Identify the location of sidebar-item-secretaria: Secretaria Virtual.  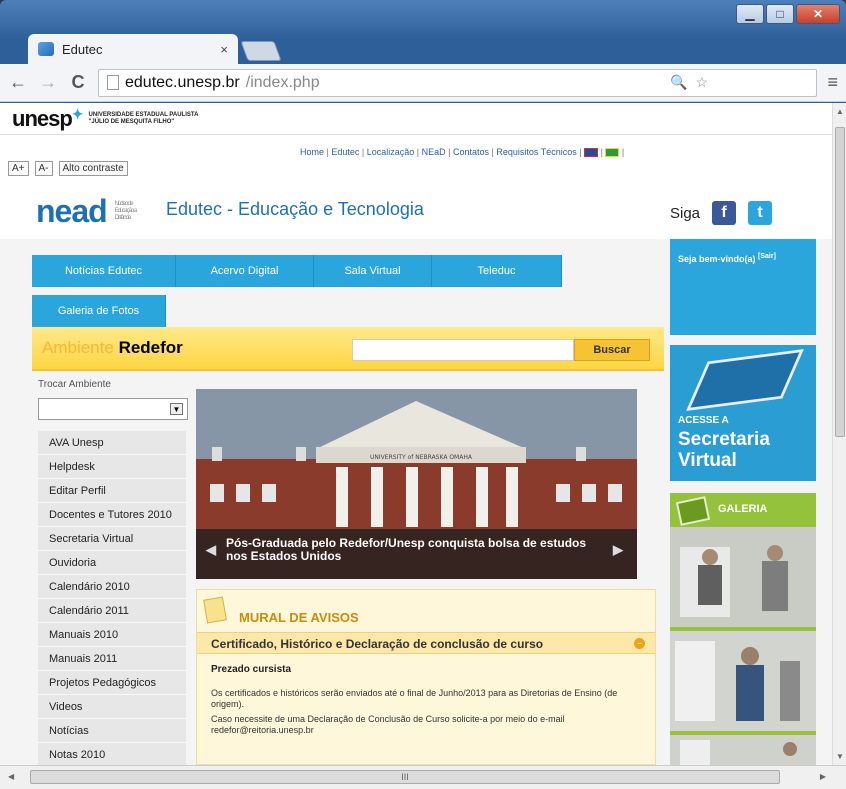
(112, 539).